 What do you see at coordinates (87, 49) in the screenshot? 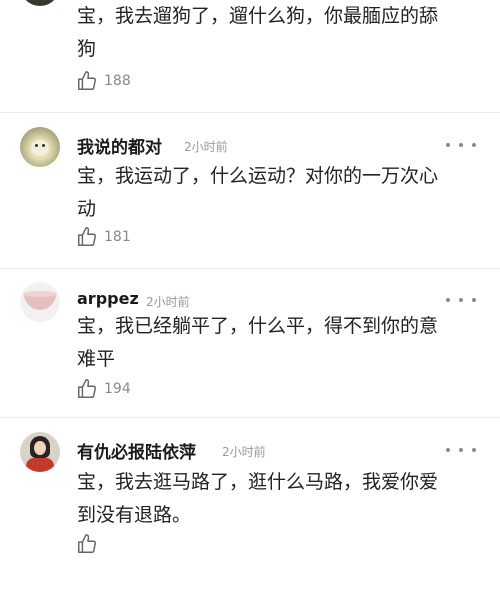
I see `comment-text-line2: 狗` at bounding box center [87, 49].